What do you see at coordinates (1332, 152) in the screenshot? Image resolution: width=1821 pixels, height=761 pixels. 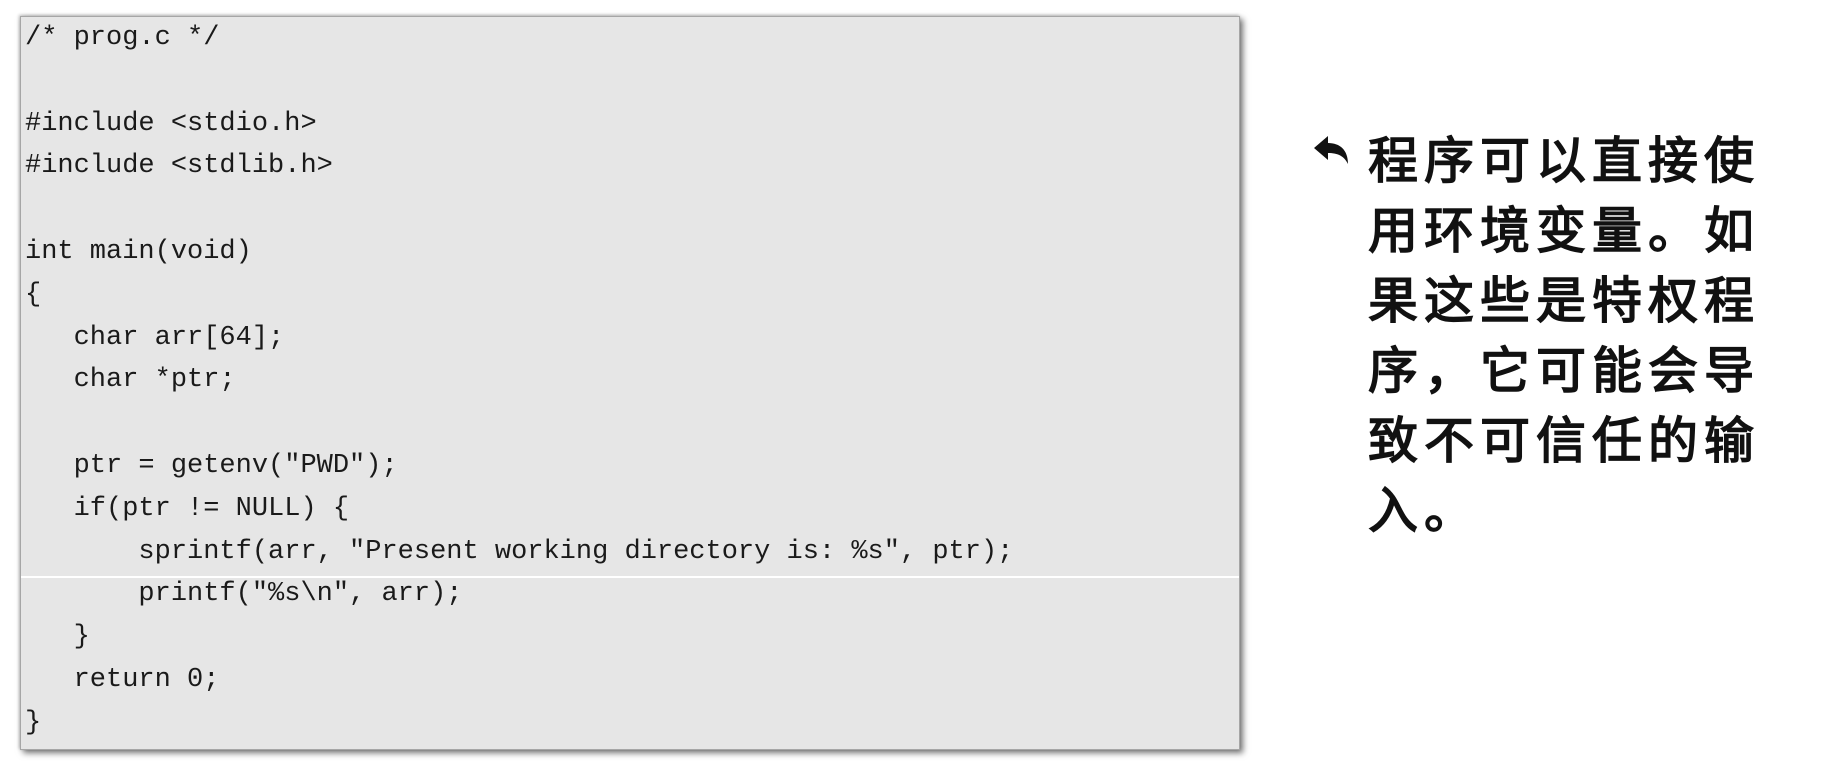 I see `curved-arrow-left-icon` at bounding box center [1332, 152].